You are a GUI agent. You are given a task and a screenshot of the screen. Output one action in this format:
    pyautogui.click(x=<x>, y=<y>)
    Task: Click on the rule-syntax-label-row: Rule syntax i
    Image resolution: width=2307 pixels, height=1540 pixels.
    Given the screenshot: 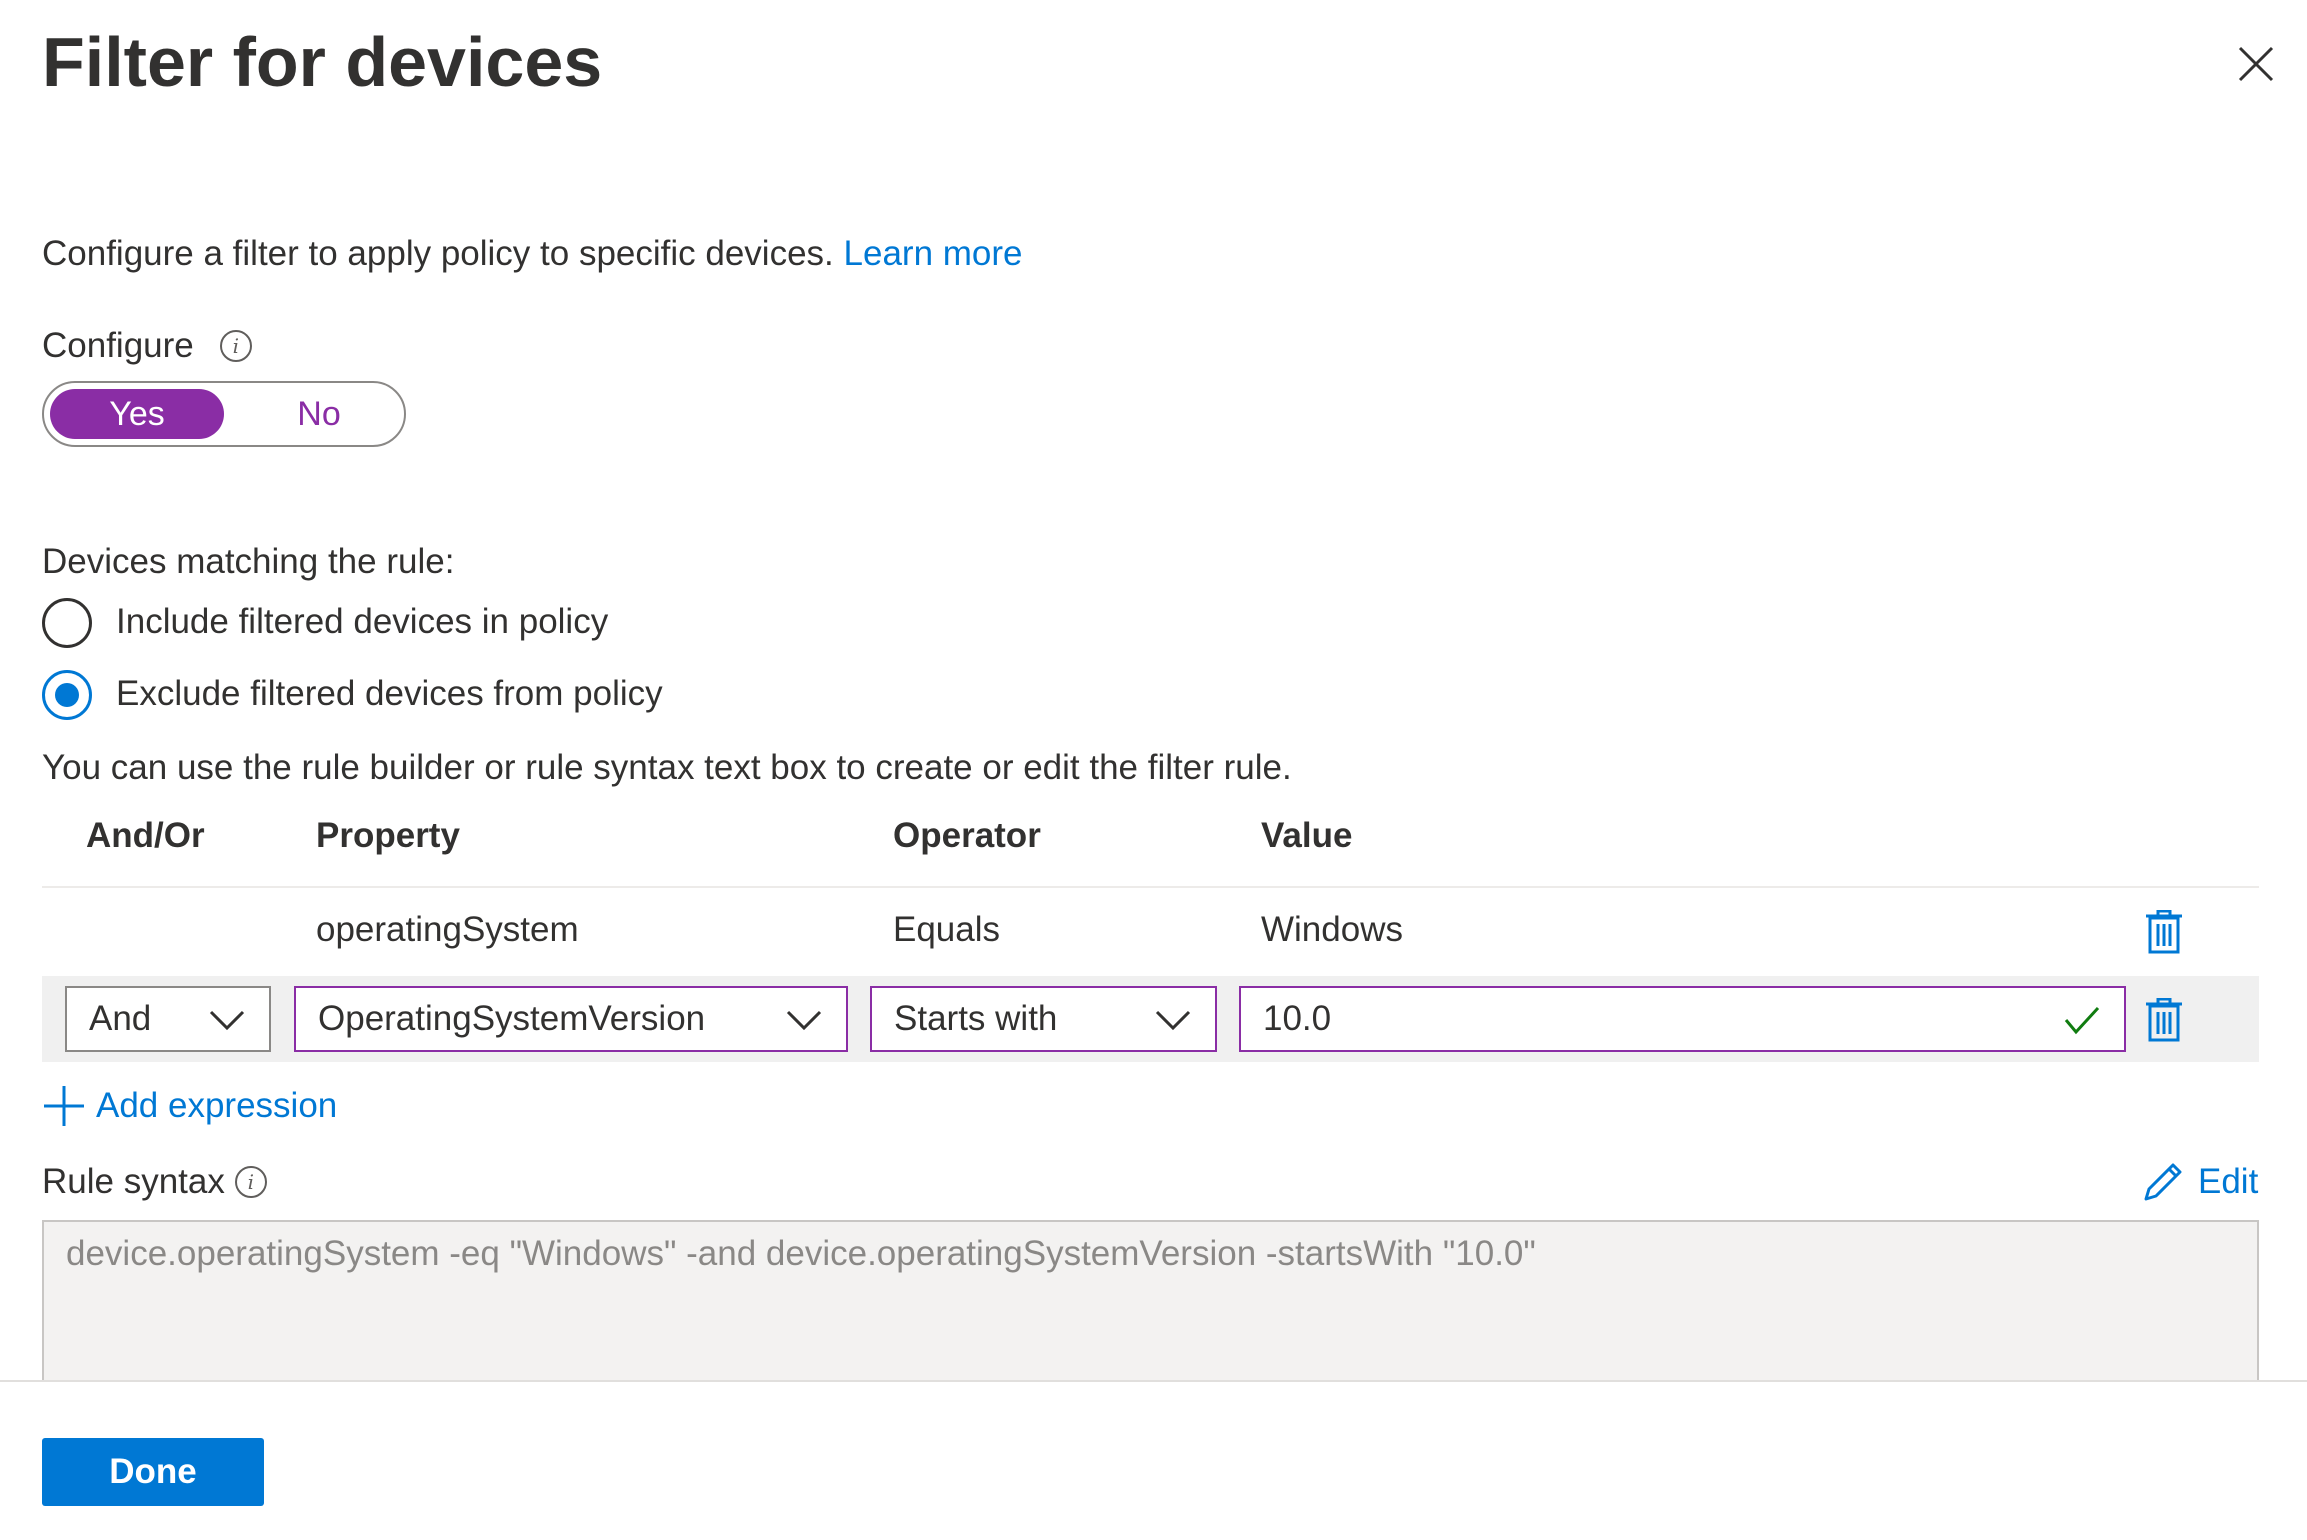 What is the action you would take?
    pyautogui.click(x=154, y=1182)
    